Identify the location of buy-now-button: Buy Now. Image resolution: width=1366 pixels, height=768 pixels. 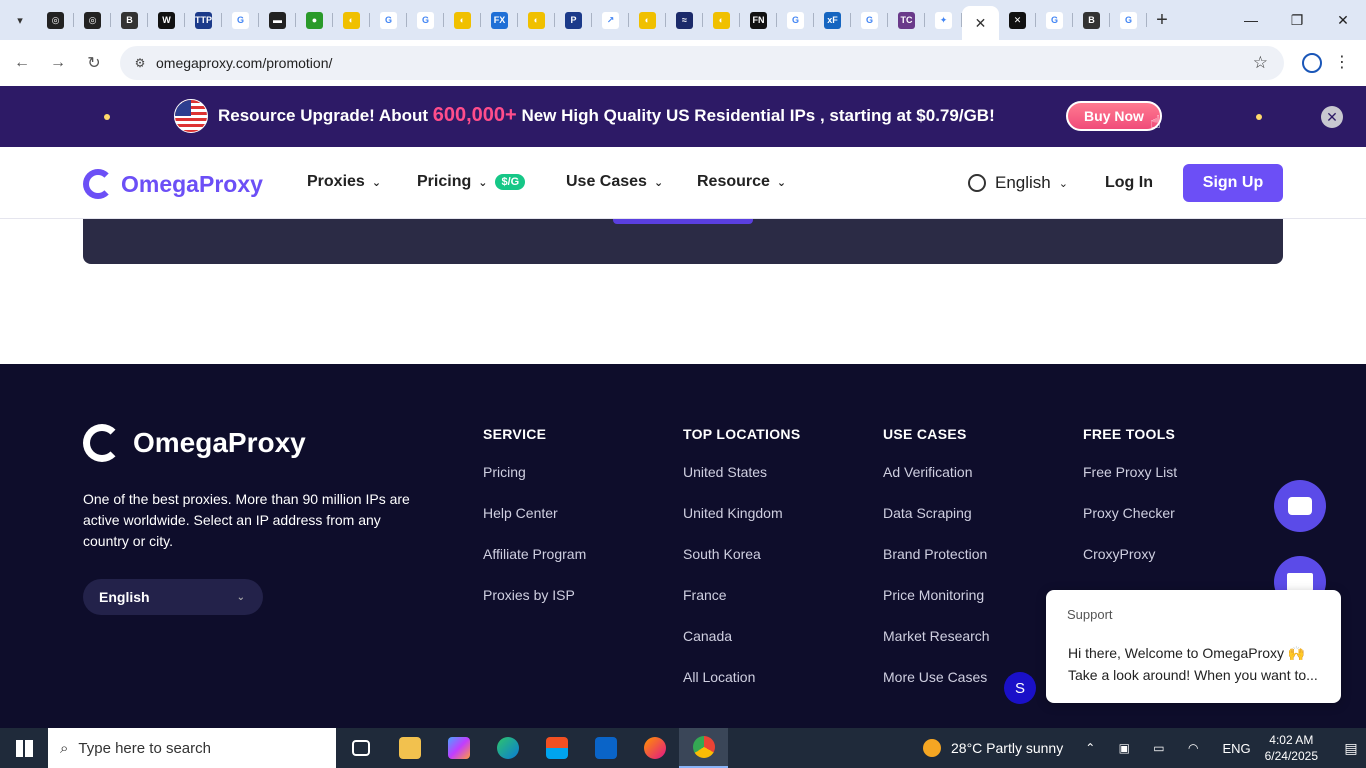
(1114, 116).